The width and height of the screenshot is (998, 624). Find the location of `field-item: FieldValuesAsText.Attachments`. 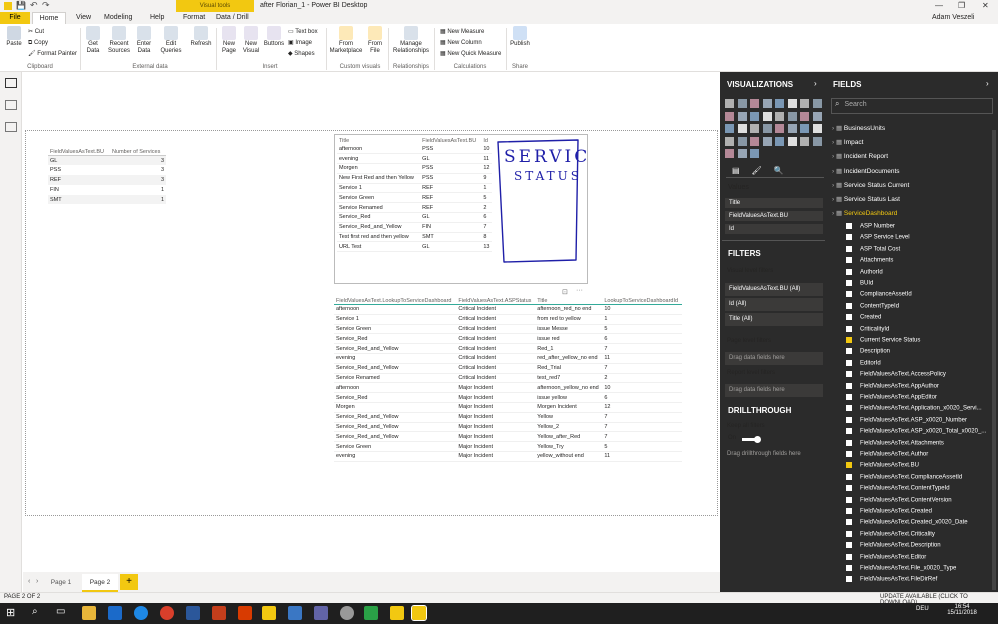

field-item: FieldValuesAsText.Attachments is located at coordinates (895, 445).